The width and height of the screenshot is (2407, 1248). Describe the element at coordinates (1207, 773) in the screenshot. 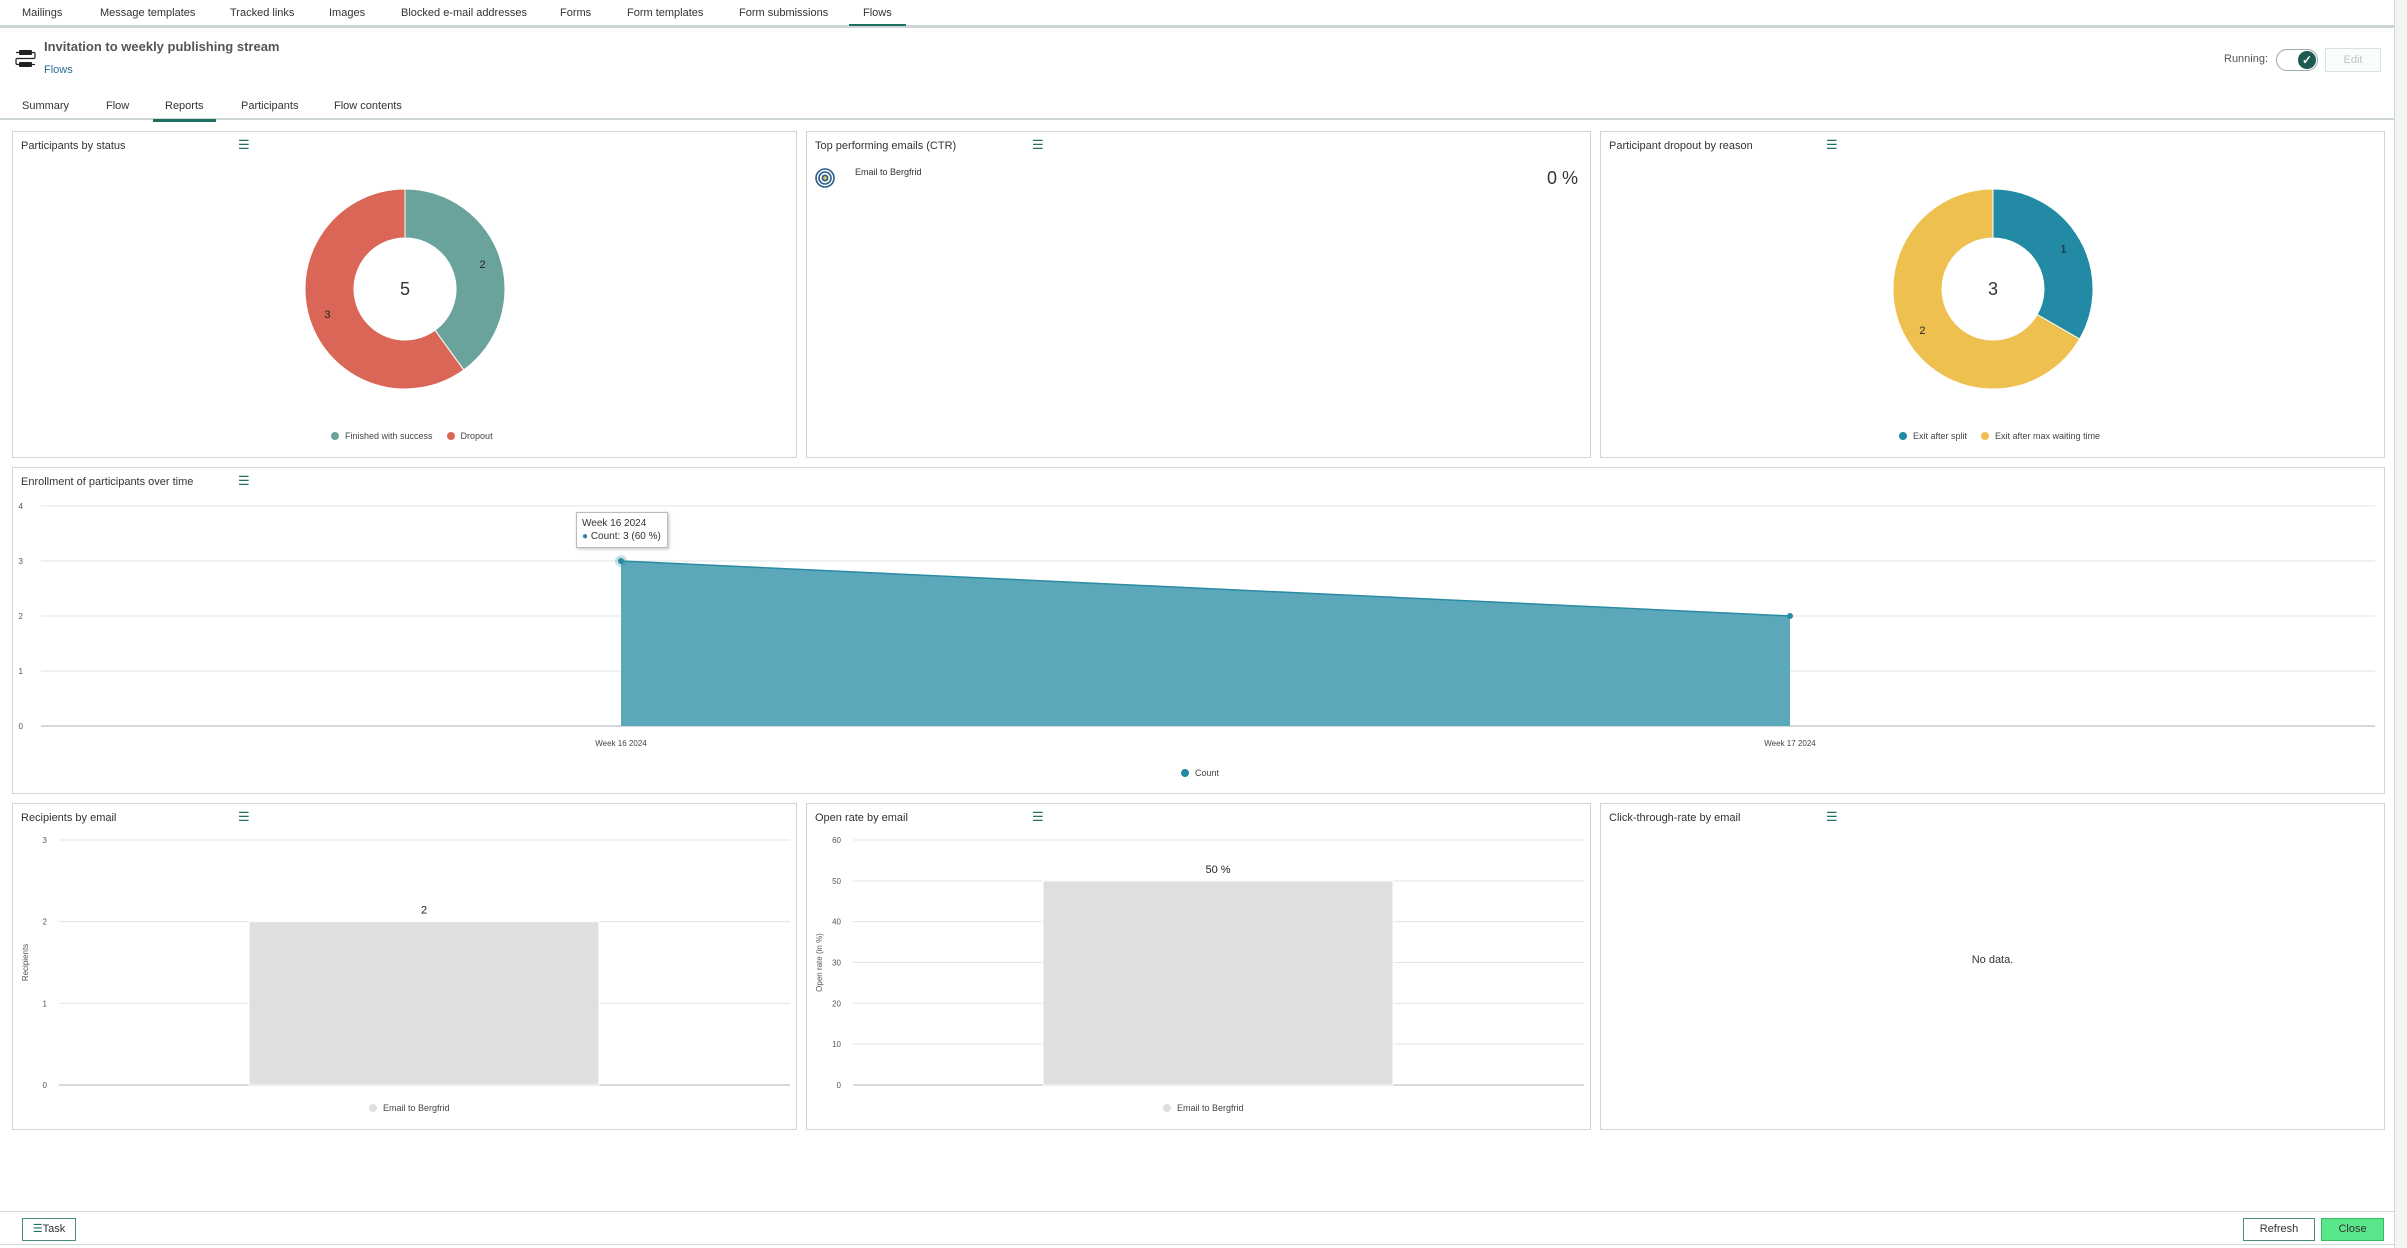

I see `legend-label: Count` at that location.